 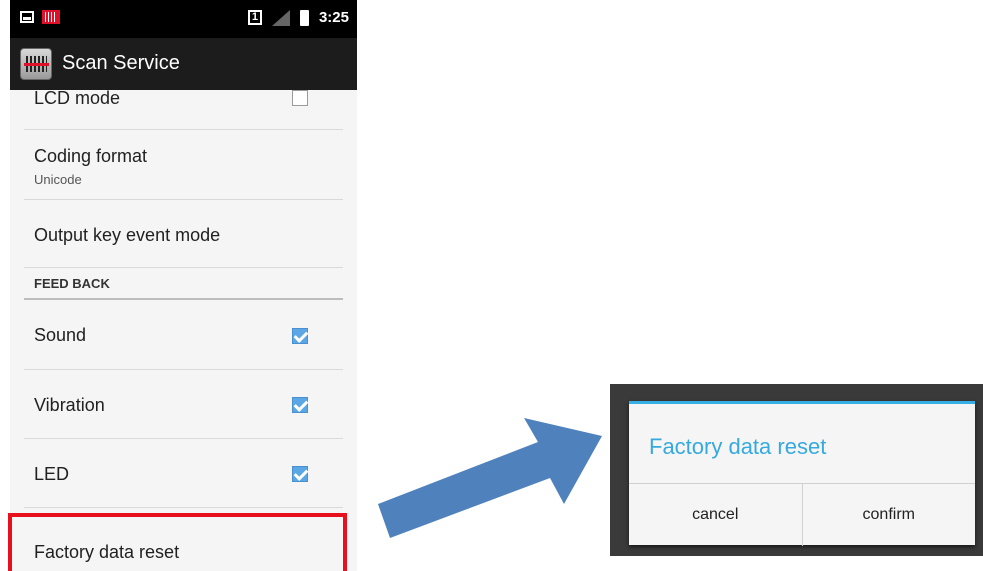 I want to click on dialog-title: Factory data reset, so click(x=738, y=446).